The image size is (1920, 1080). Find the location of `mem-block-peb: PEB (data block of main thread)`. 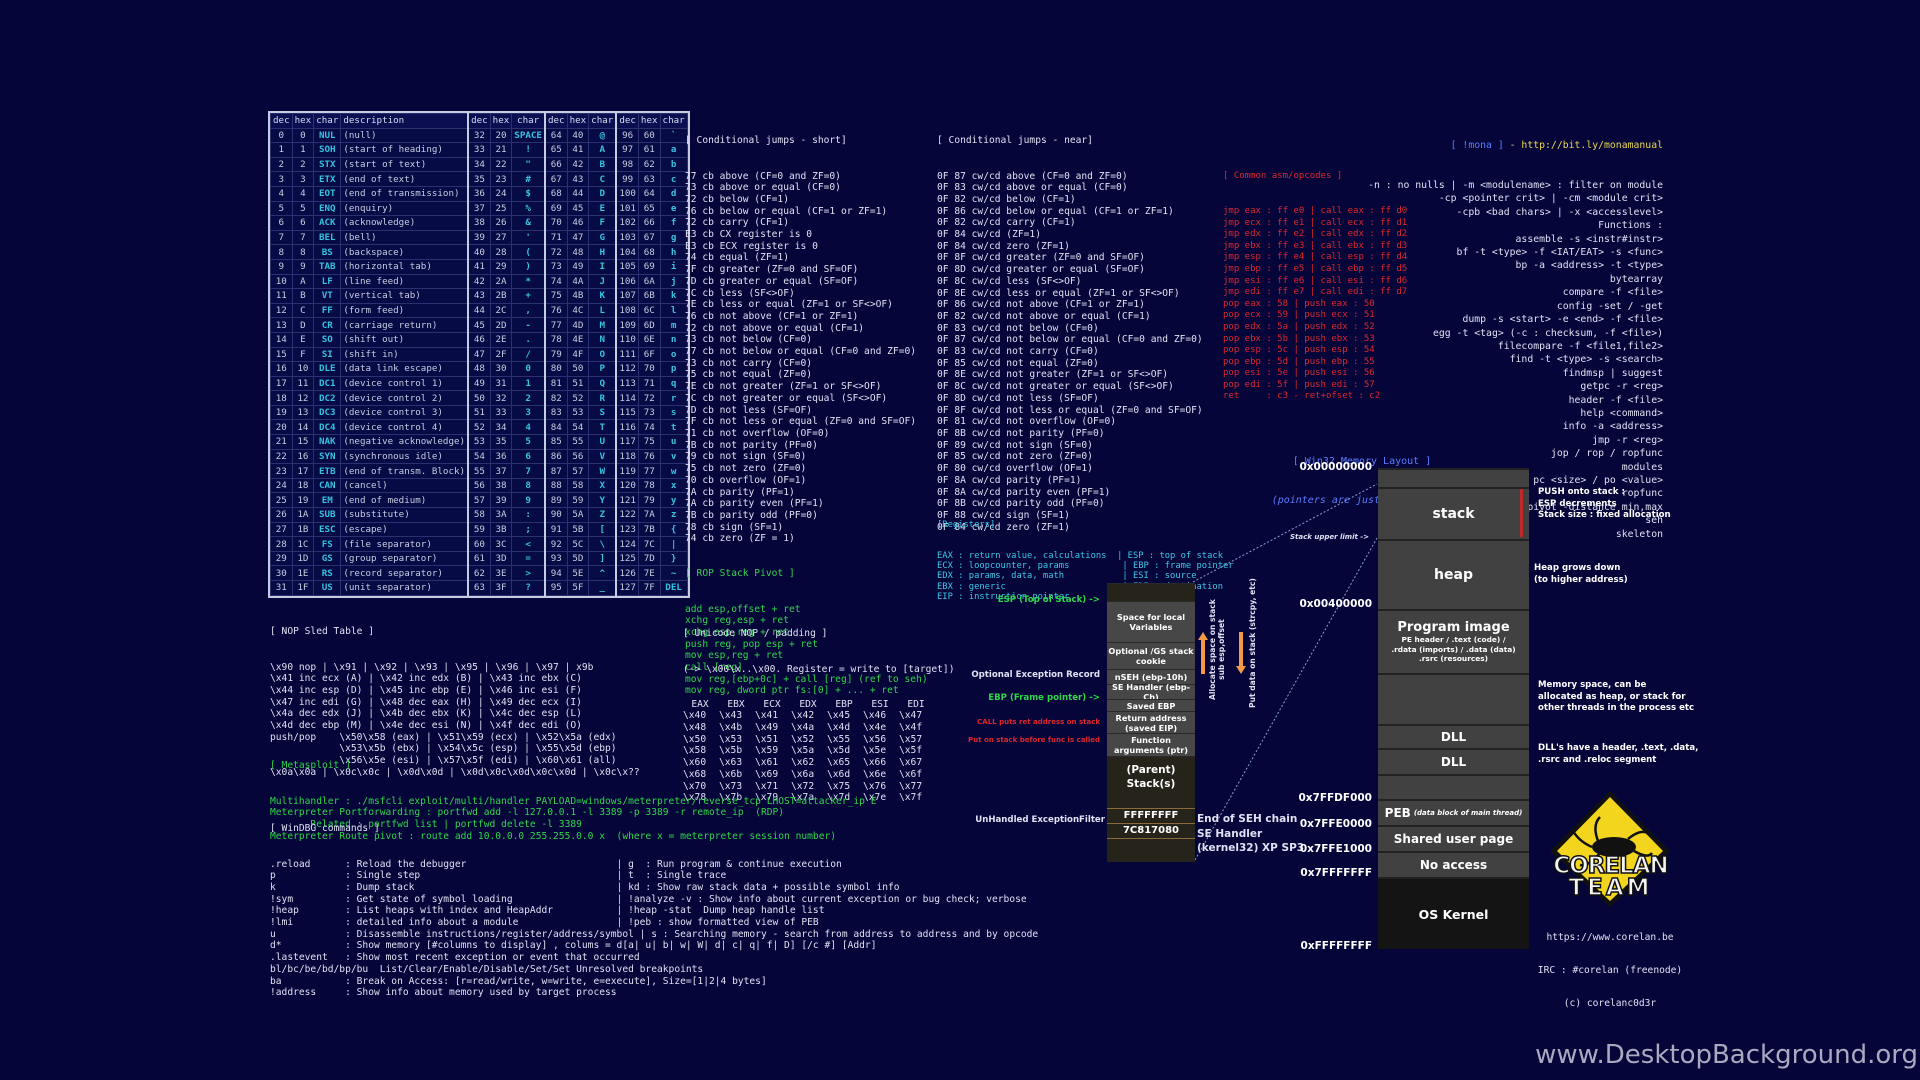

mem-block-peb: PEB (data block of main thread) is located at coordinates (1453, 812).